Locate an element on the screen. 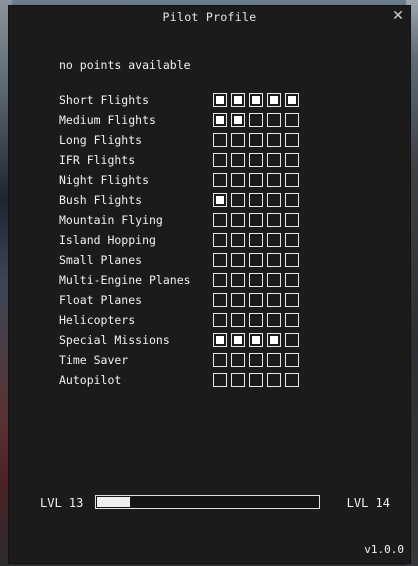  skill-row: Autopilot is located at coordinates (209, 380).